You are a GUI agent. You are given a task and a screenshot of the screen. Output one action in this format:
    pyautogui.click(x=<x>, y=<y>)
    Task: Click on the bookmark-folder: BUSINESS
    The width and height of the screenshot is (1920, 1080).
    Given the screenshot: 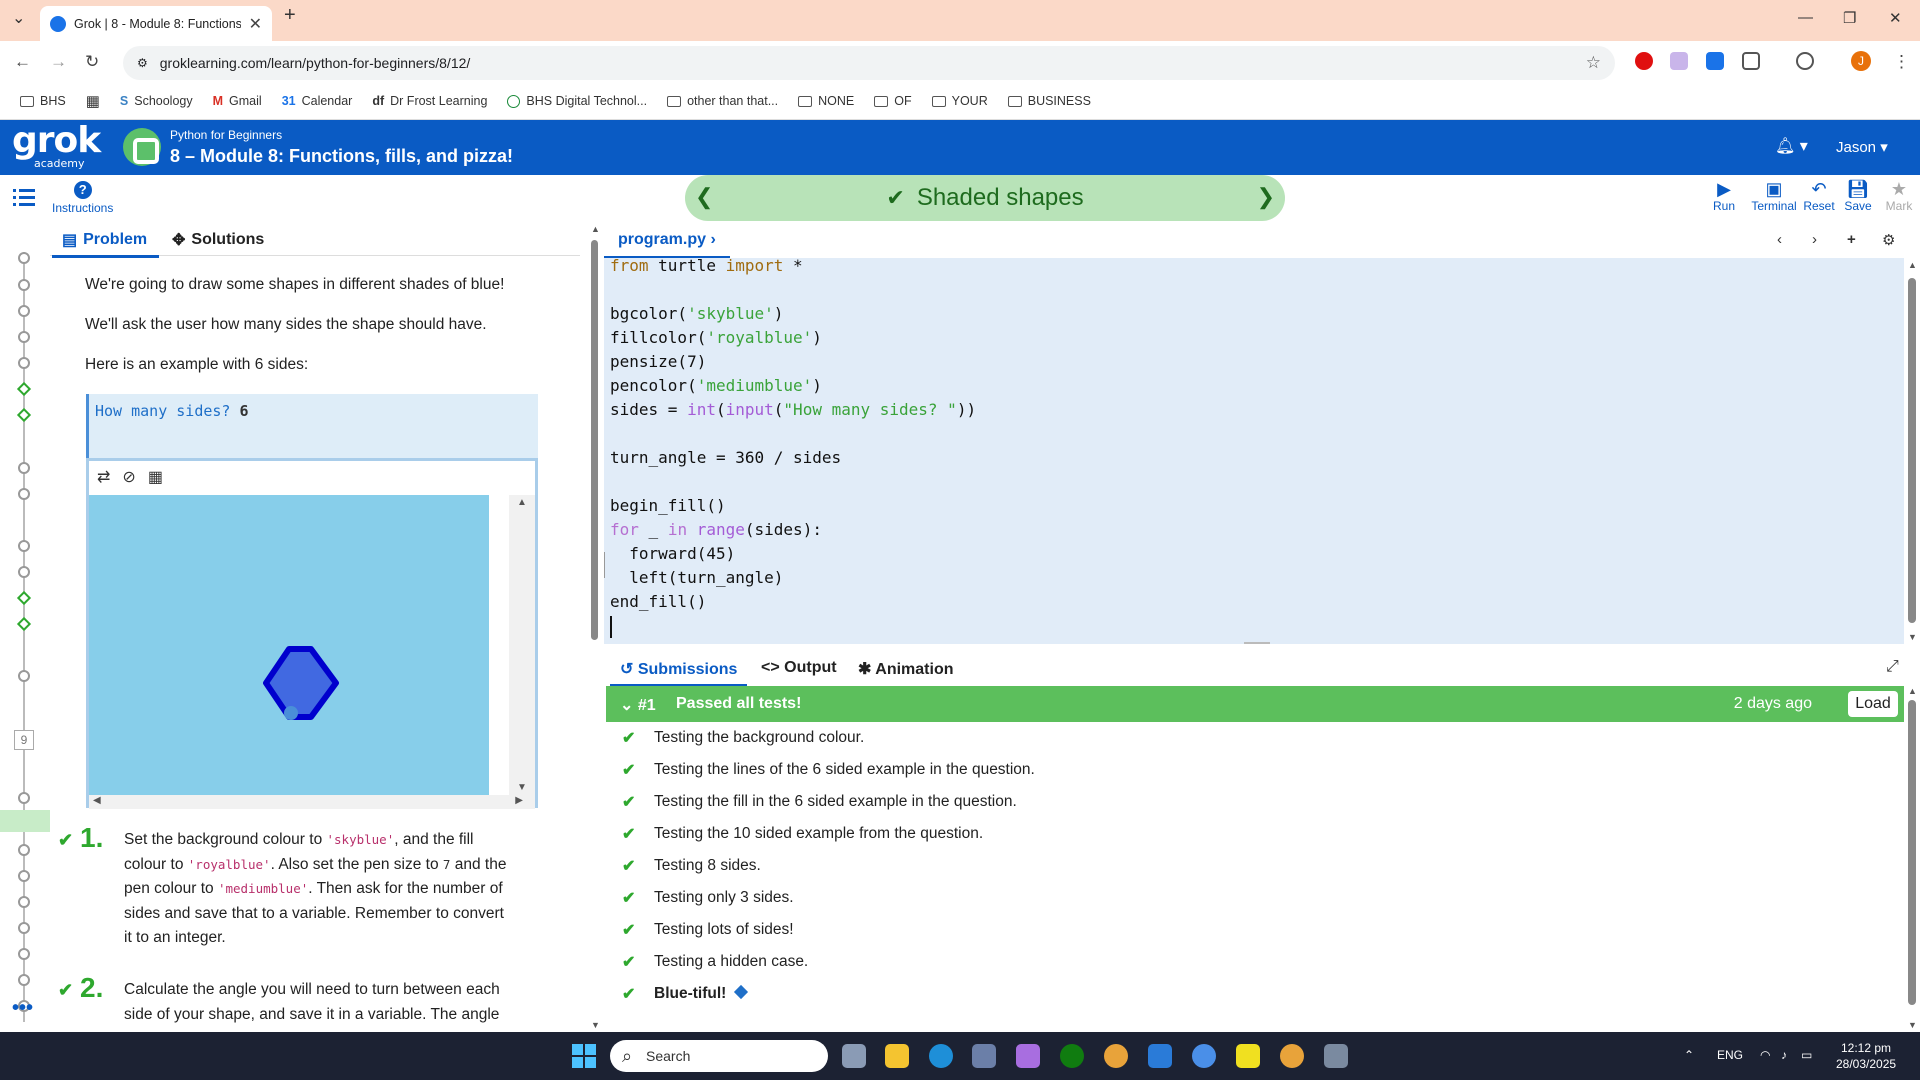 What is the action you would take?
    pyautogui.click(x=1049, y=101)
    